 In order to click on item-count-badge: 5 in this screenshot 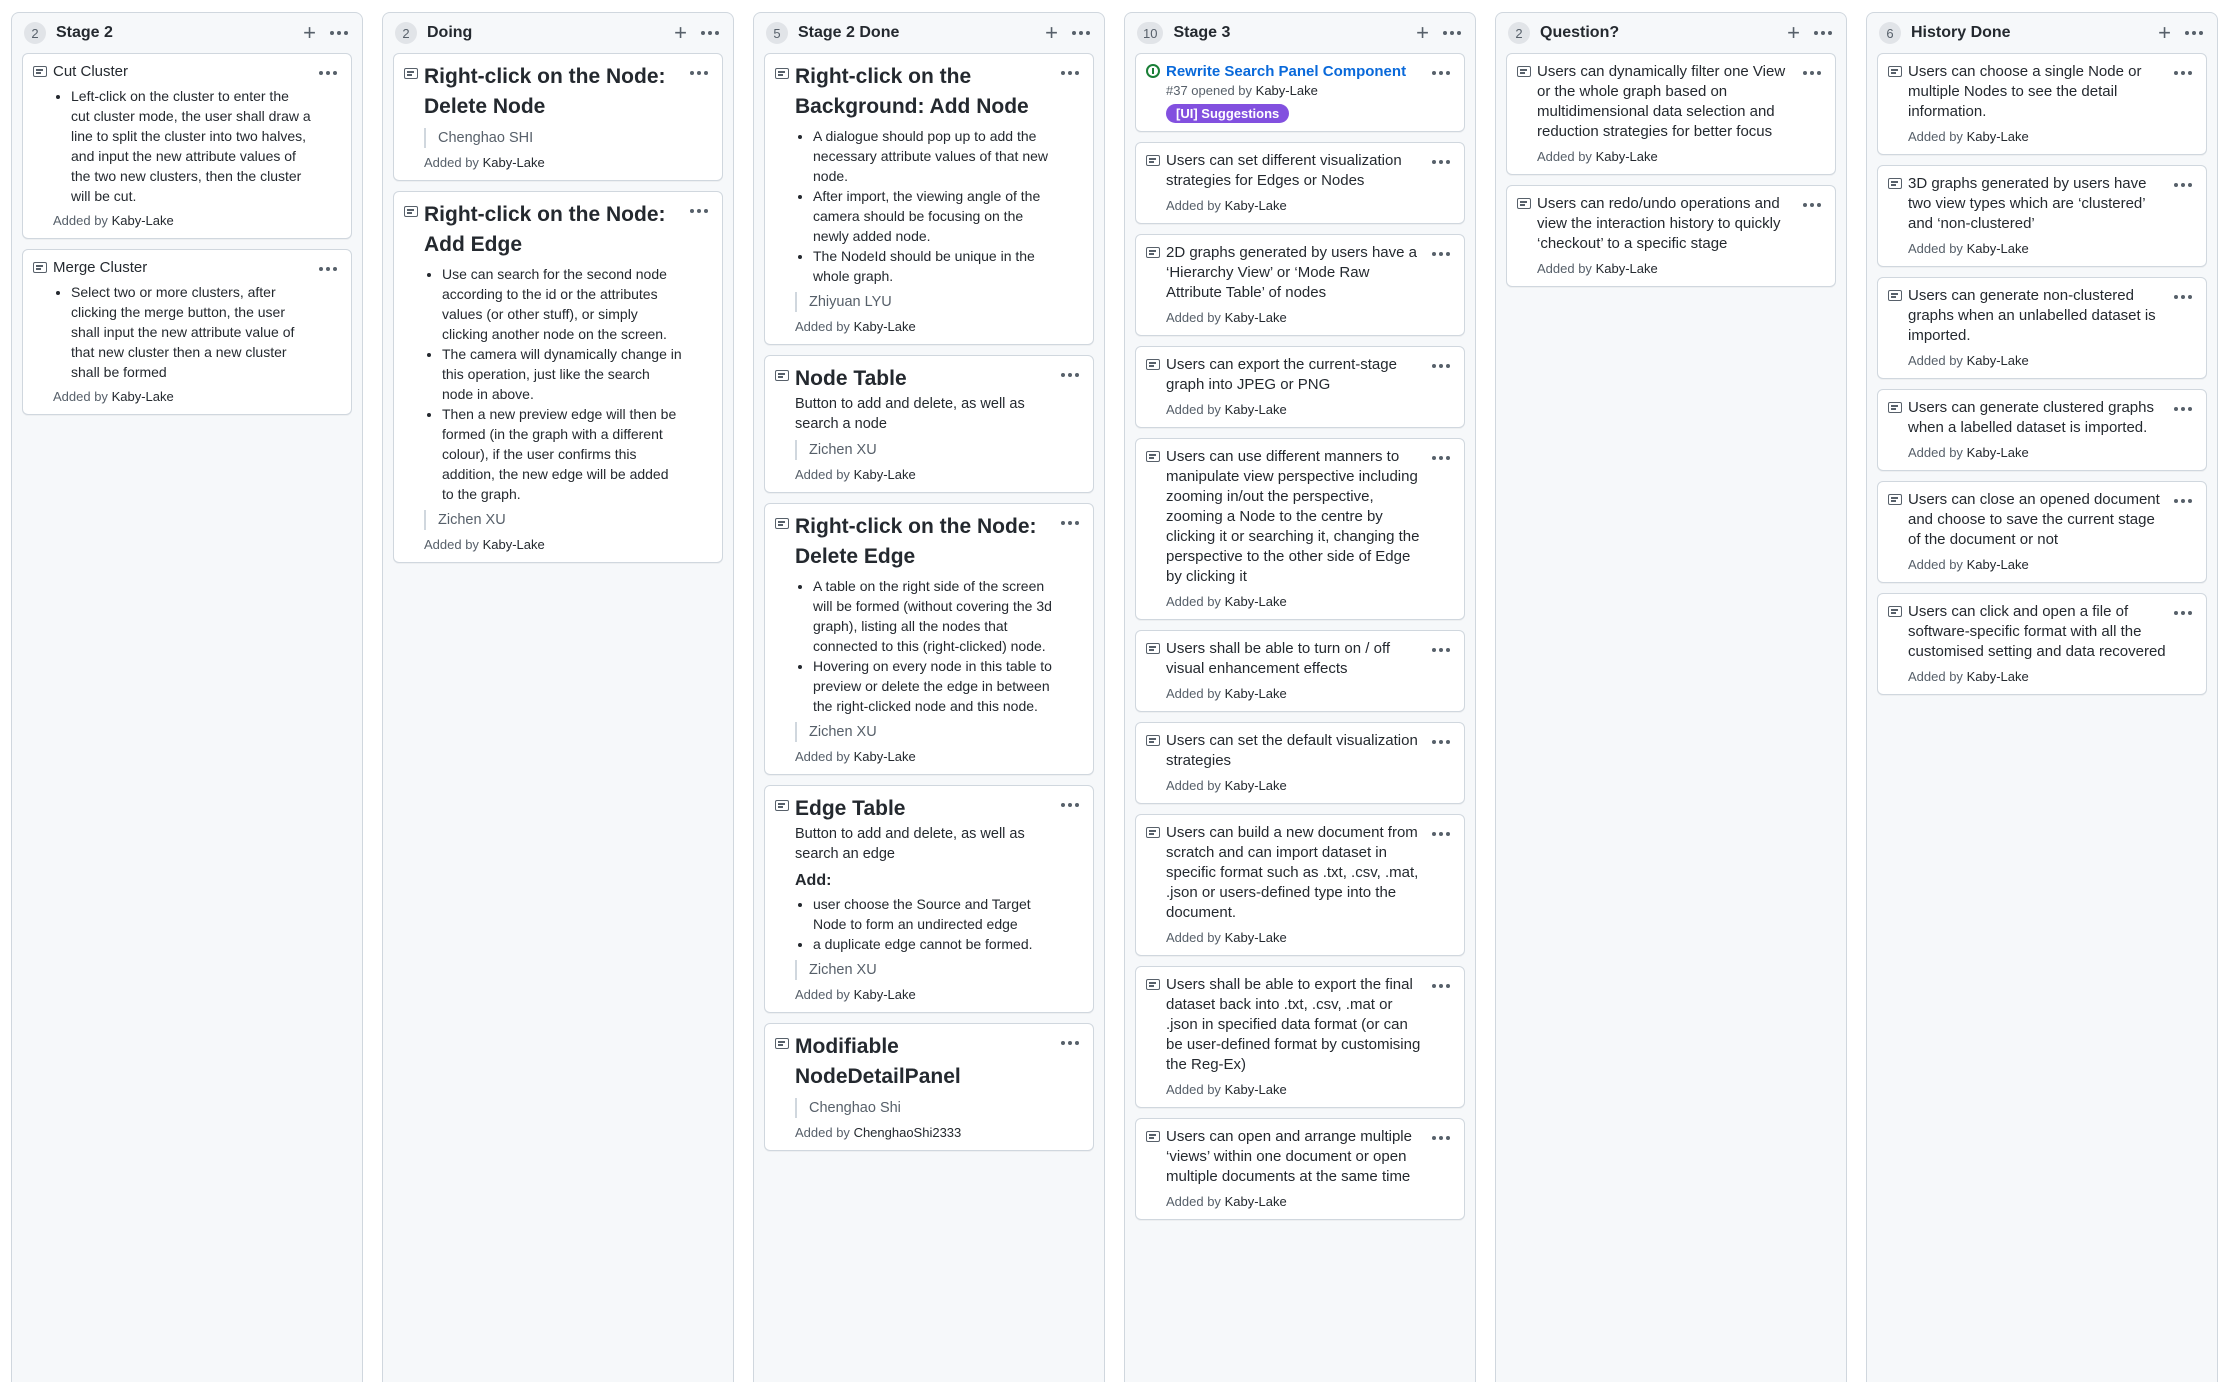, I will do `click(777, 33)`.